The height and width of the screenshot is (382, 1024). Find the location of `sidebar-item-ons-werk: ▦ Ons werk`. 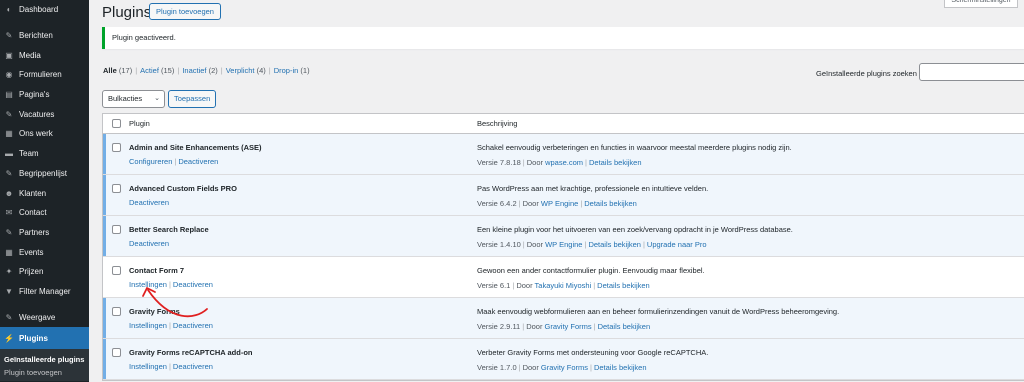

sidebar-item-ons-werk: ▦ Ons werk is located at coordinates (44, 134).